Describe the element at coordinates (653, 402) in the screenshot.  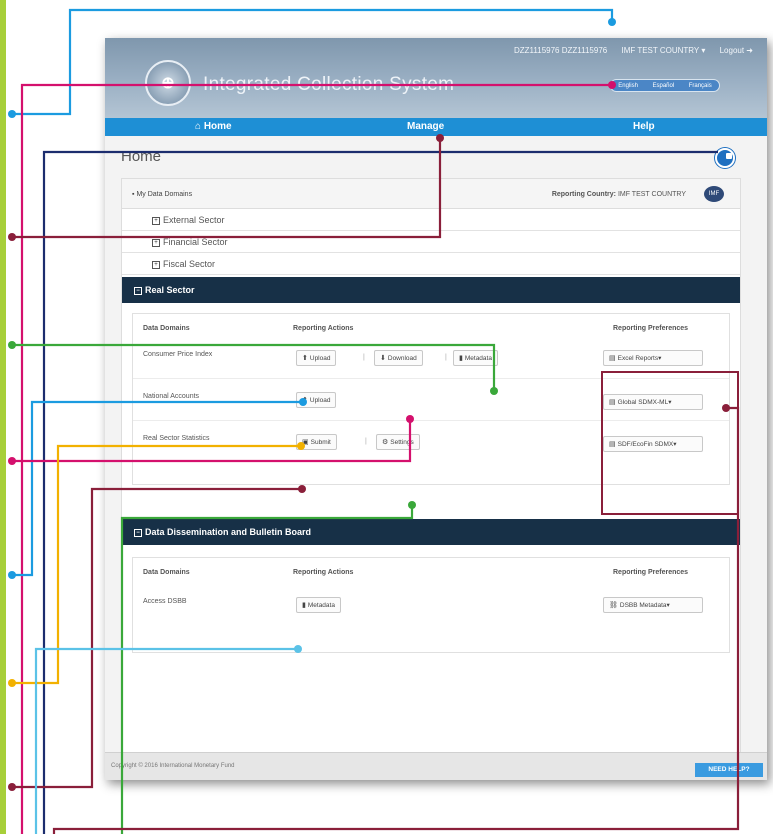
I see `global-sdmx-dropdown: ▤ Global SDMX-ML ▾` at that location.